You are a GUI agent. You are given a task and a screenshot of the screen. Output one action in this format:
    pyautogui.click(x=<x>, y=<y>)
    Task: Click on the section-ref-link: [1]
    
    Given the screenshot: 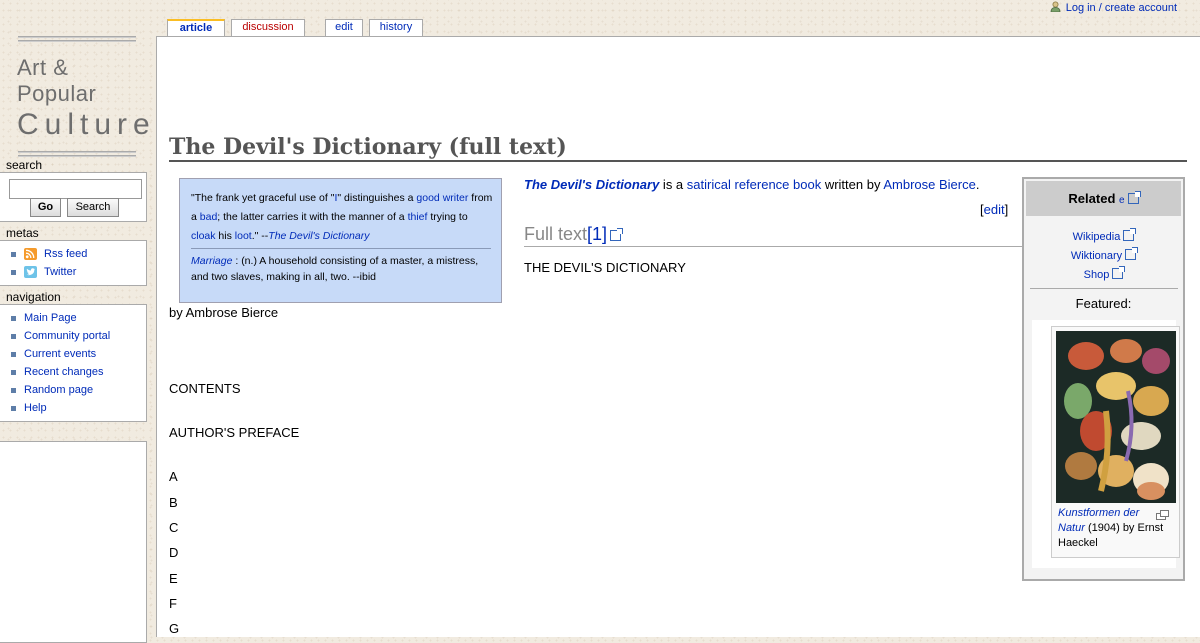 What is the action you would take?
    pyautogui.click(x=597, y=234)
    